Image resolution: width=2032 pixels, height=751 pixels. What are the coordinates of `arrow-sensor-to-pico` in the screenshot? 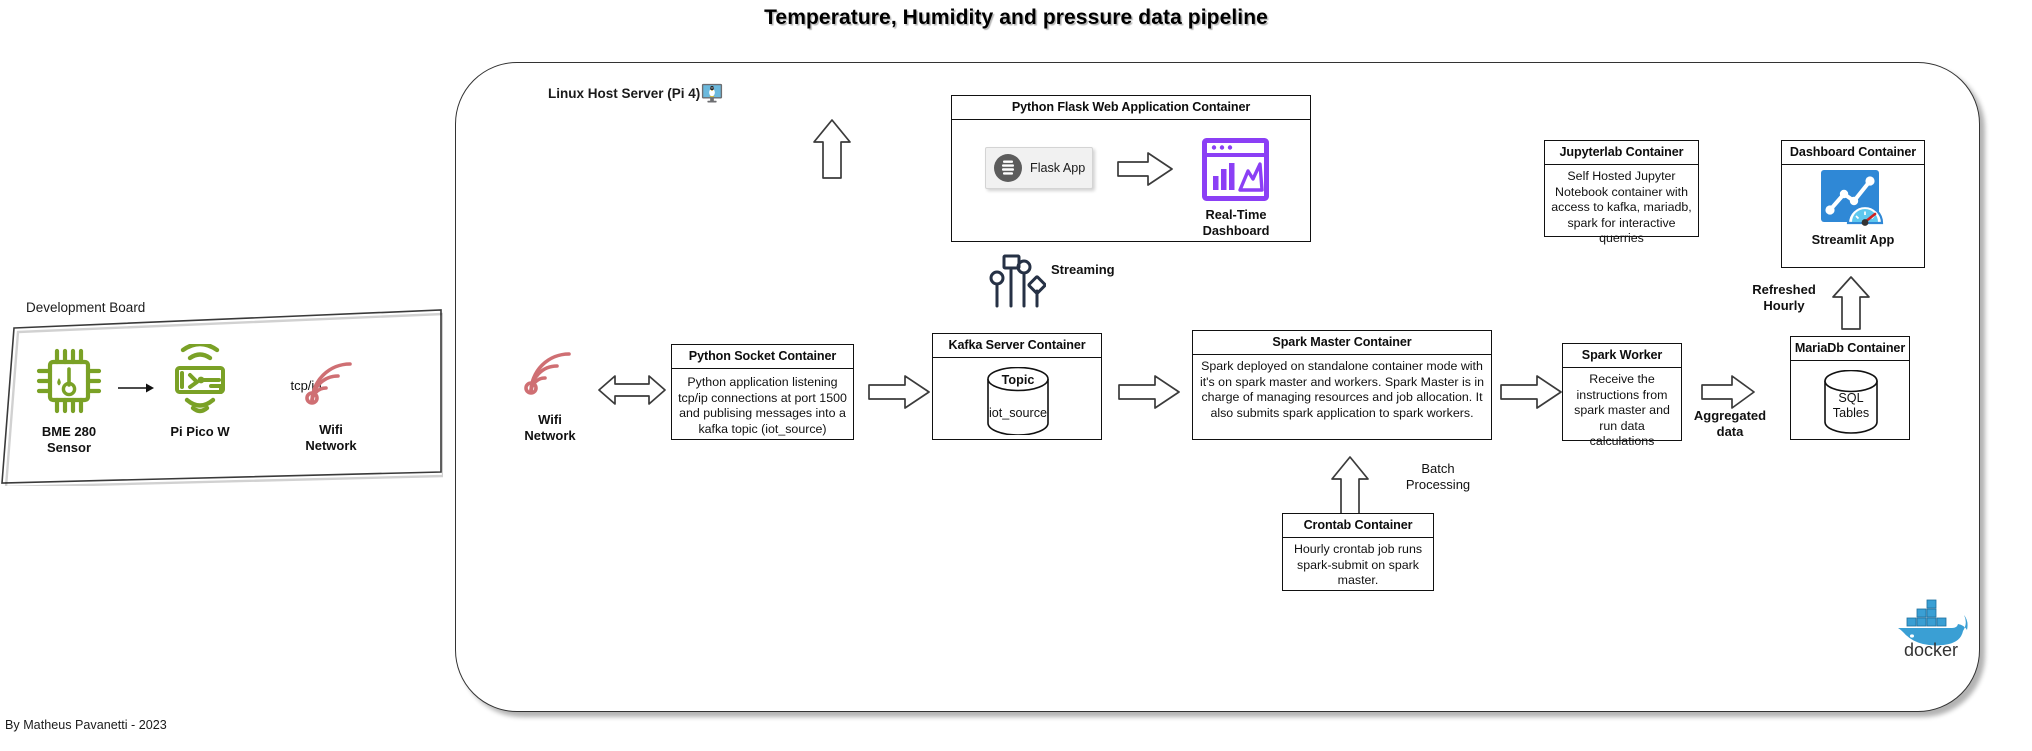 It's located at (136, 388).